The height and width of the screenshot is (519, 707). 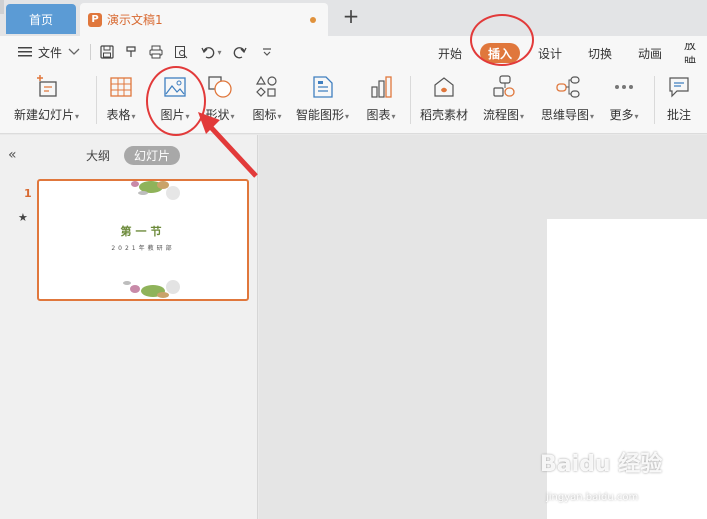 I want to click on docer-material-icon, so click(x=444, y=87).